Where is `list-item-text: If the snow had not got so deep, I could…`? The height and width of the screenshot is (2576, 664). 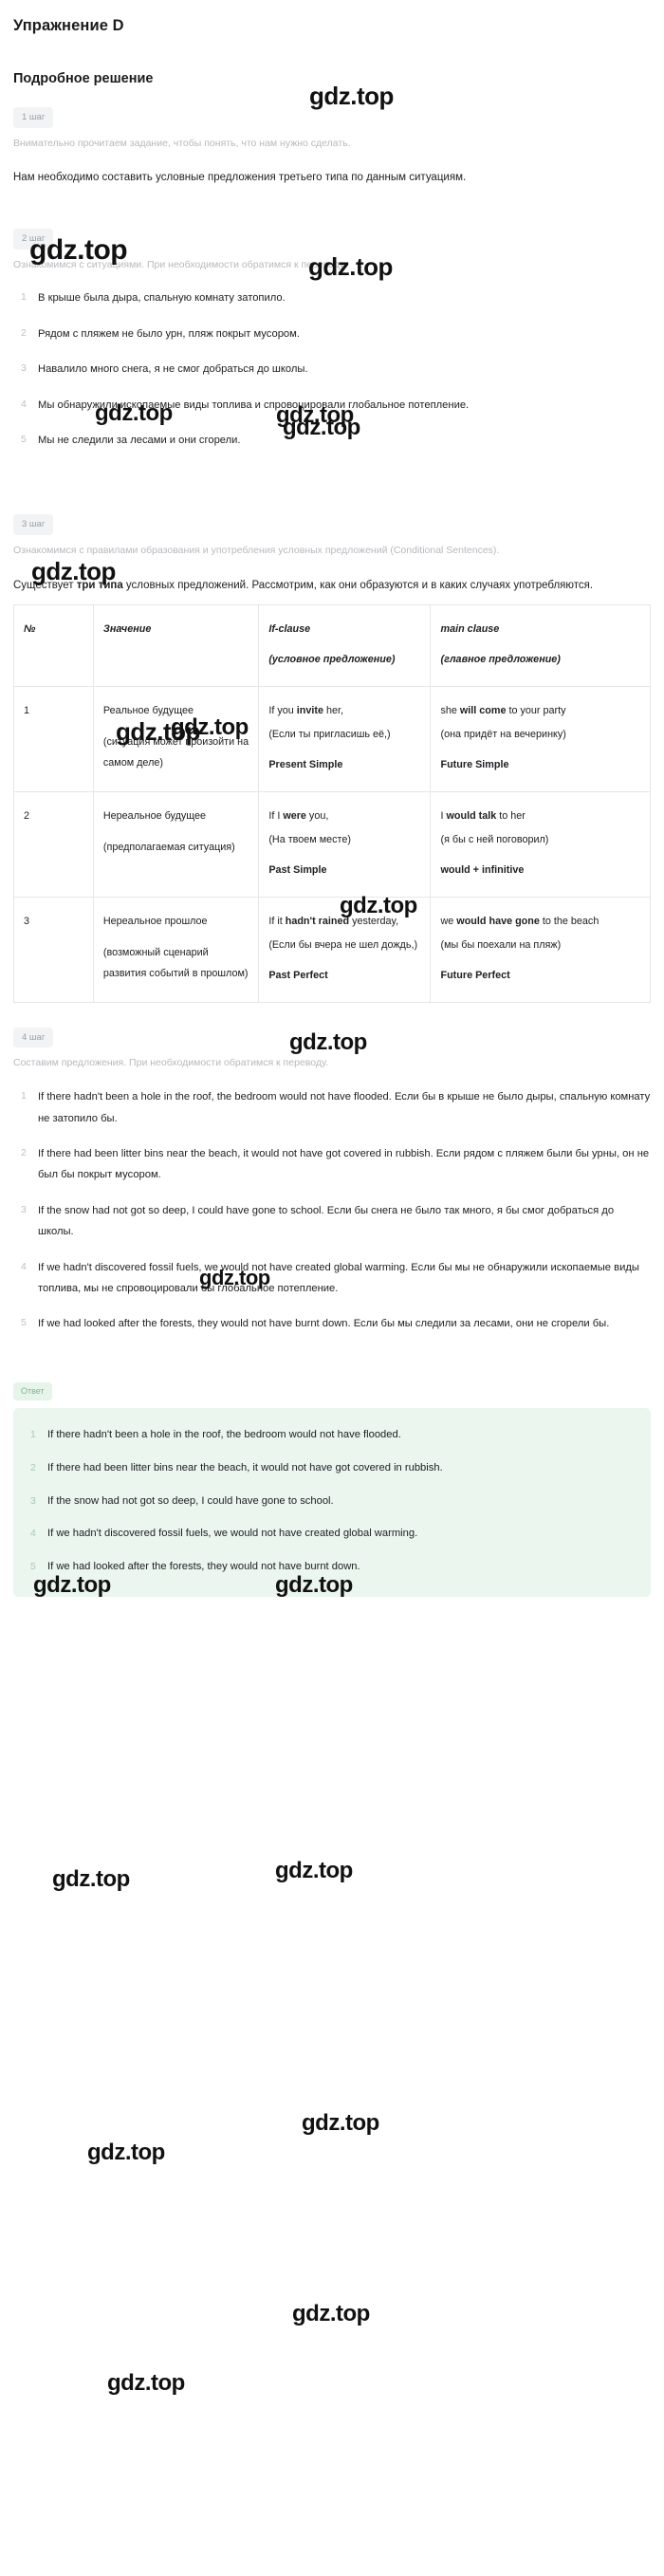
list-item-text: If the snow had not got so deep, I could… is located at coordinates (326, 1221).